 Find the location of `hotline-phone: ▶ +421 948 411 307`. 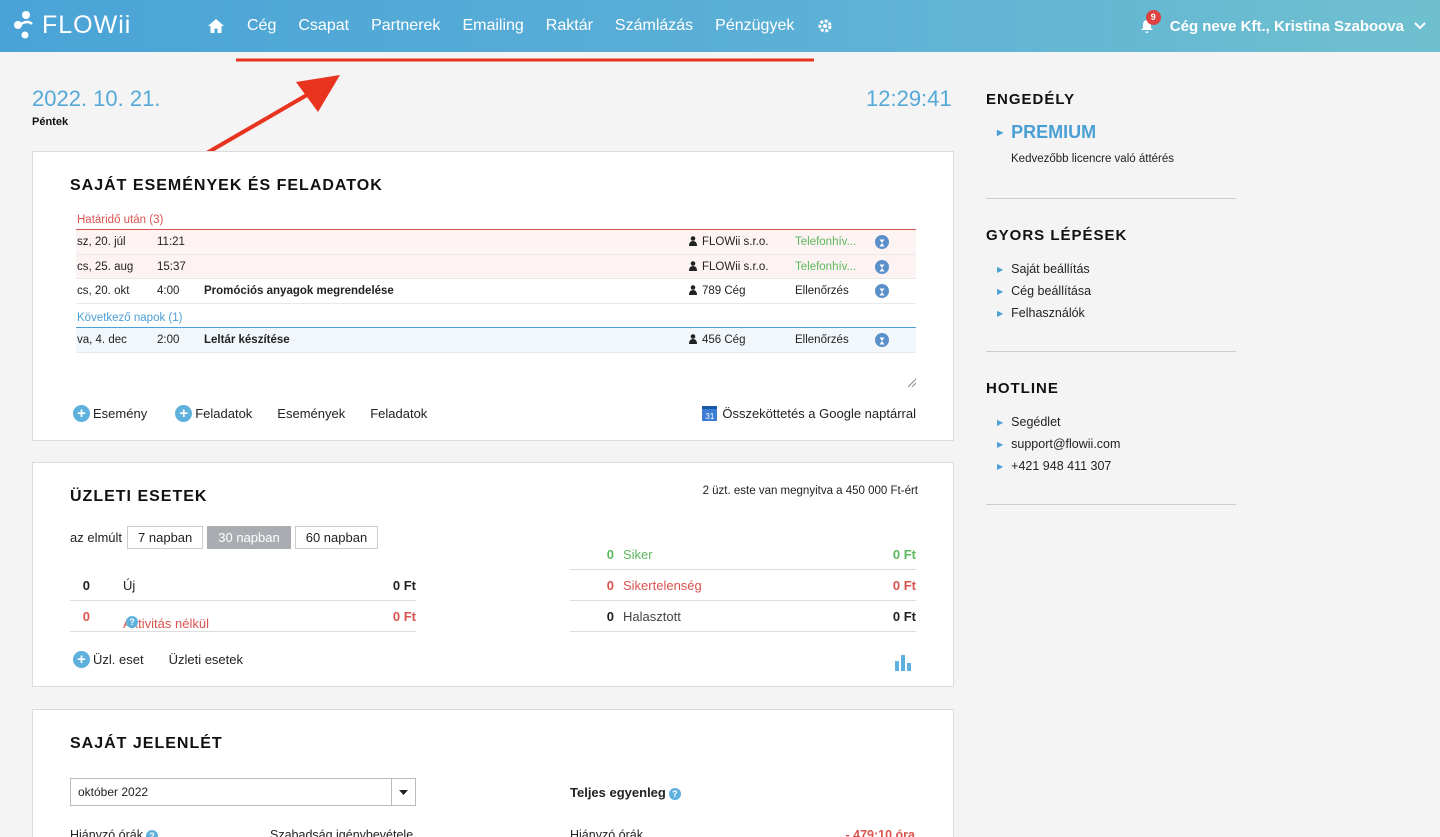

hotline-phone: ▶ +421 948 411 307 is located at coordinates (1054, 466).